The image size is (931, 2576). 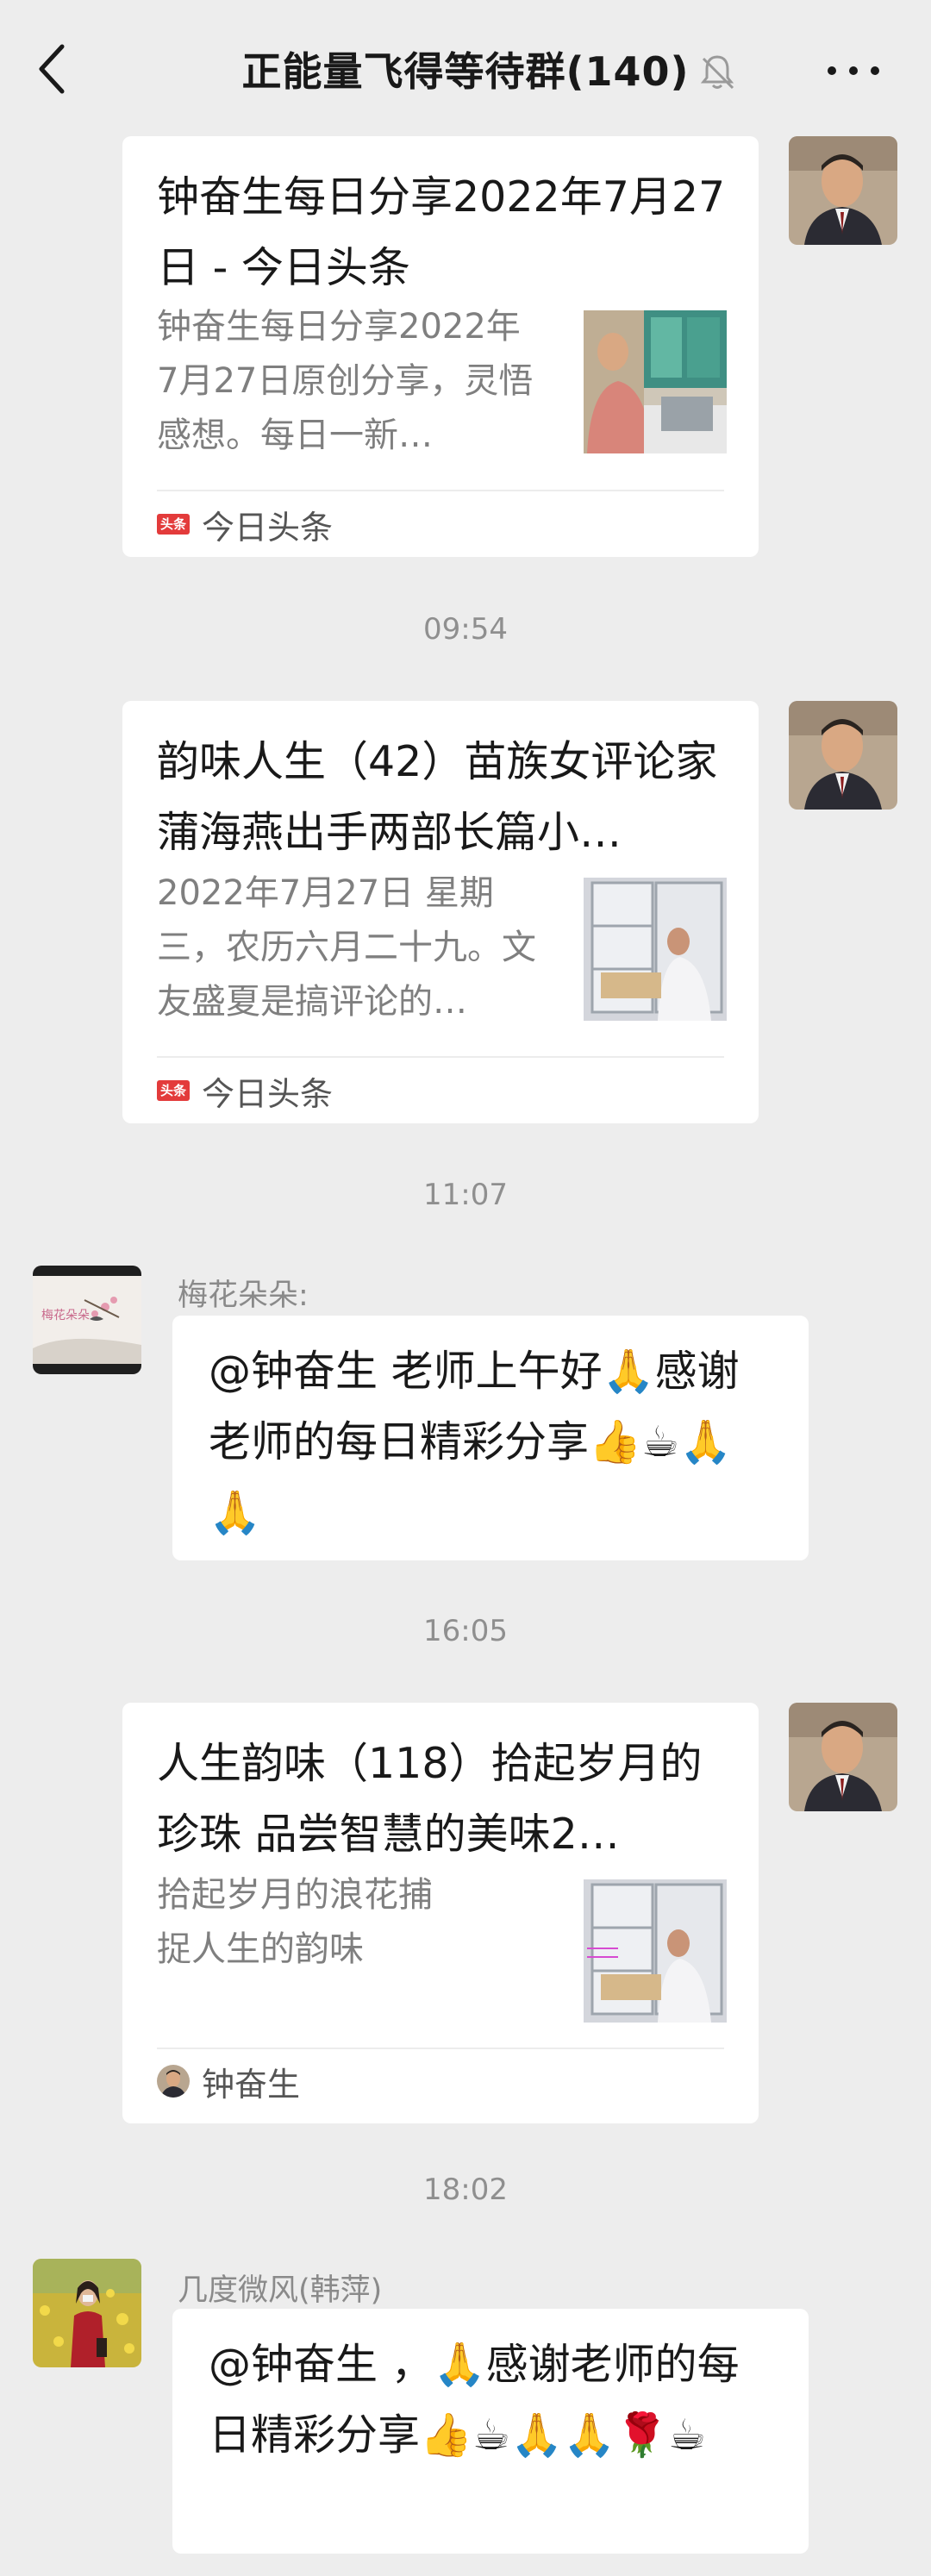 I want to click on more-dots-icon, so click(x=853, y=70).